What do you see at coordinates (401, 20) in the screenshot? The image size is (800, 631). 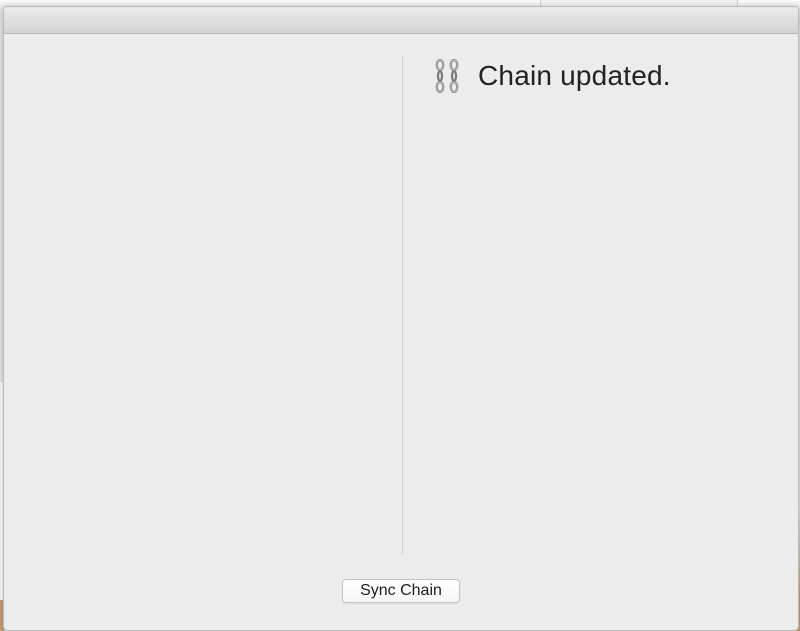 I see `window-titlebar` at bounding box center [401, 20].